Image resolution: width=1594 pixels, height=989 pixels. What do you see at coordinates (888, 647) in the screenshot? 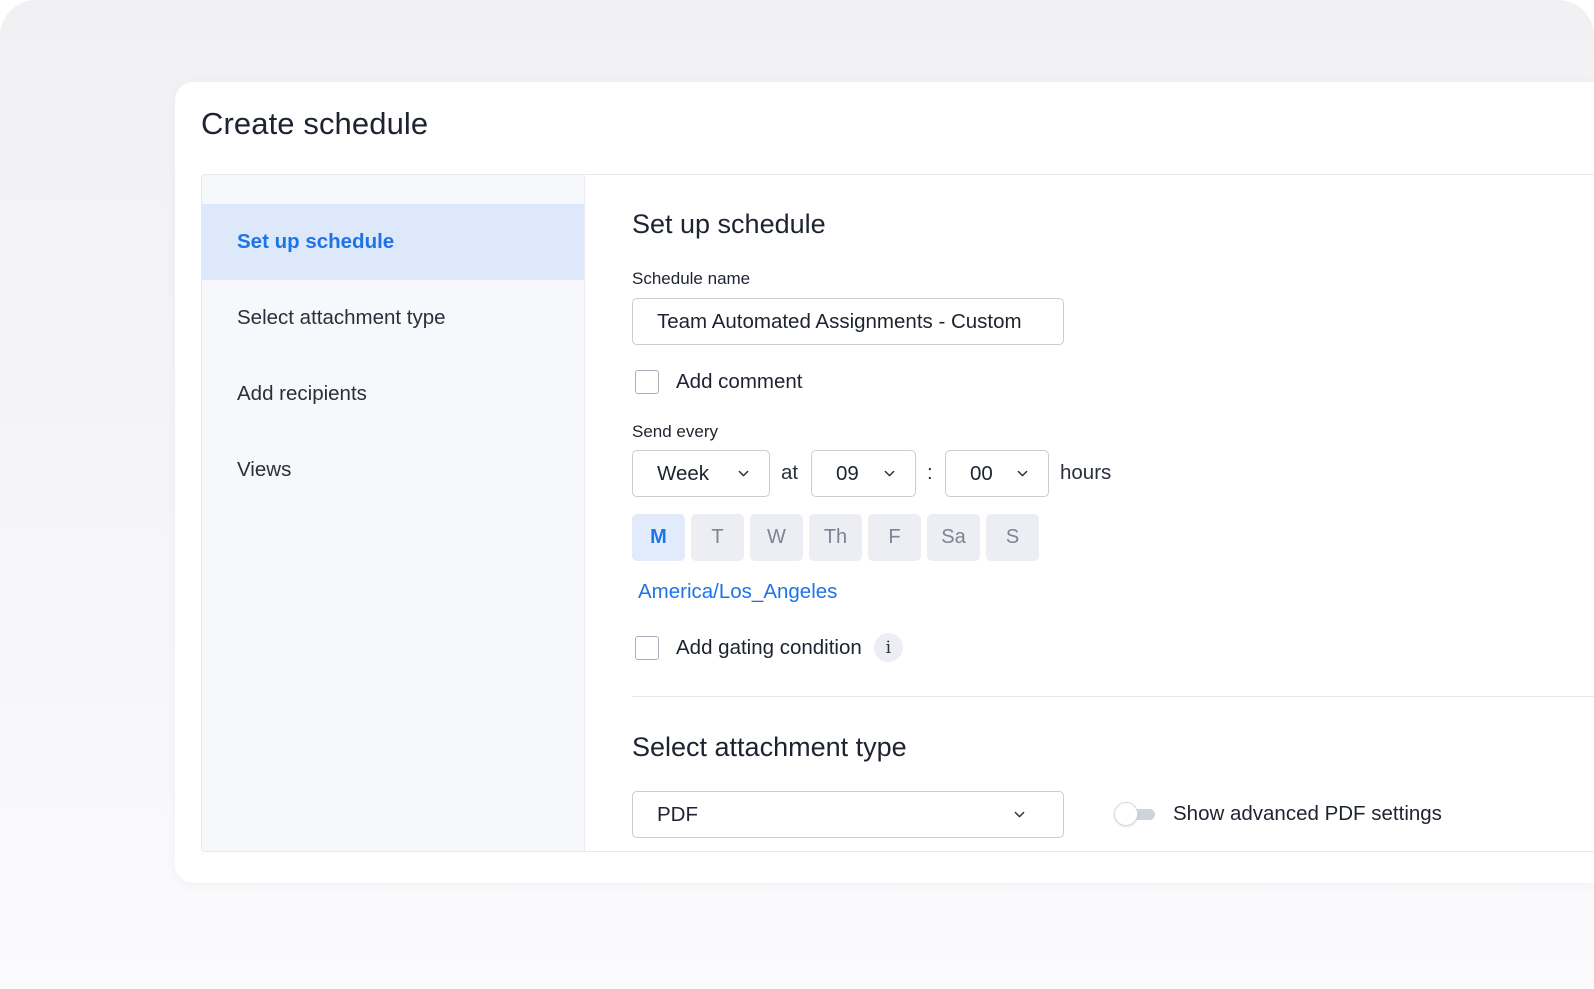
I see `info-icon: i` at bounding box center [888, 647].